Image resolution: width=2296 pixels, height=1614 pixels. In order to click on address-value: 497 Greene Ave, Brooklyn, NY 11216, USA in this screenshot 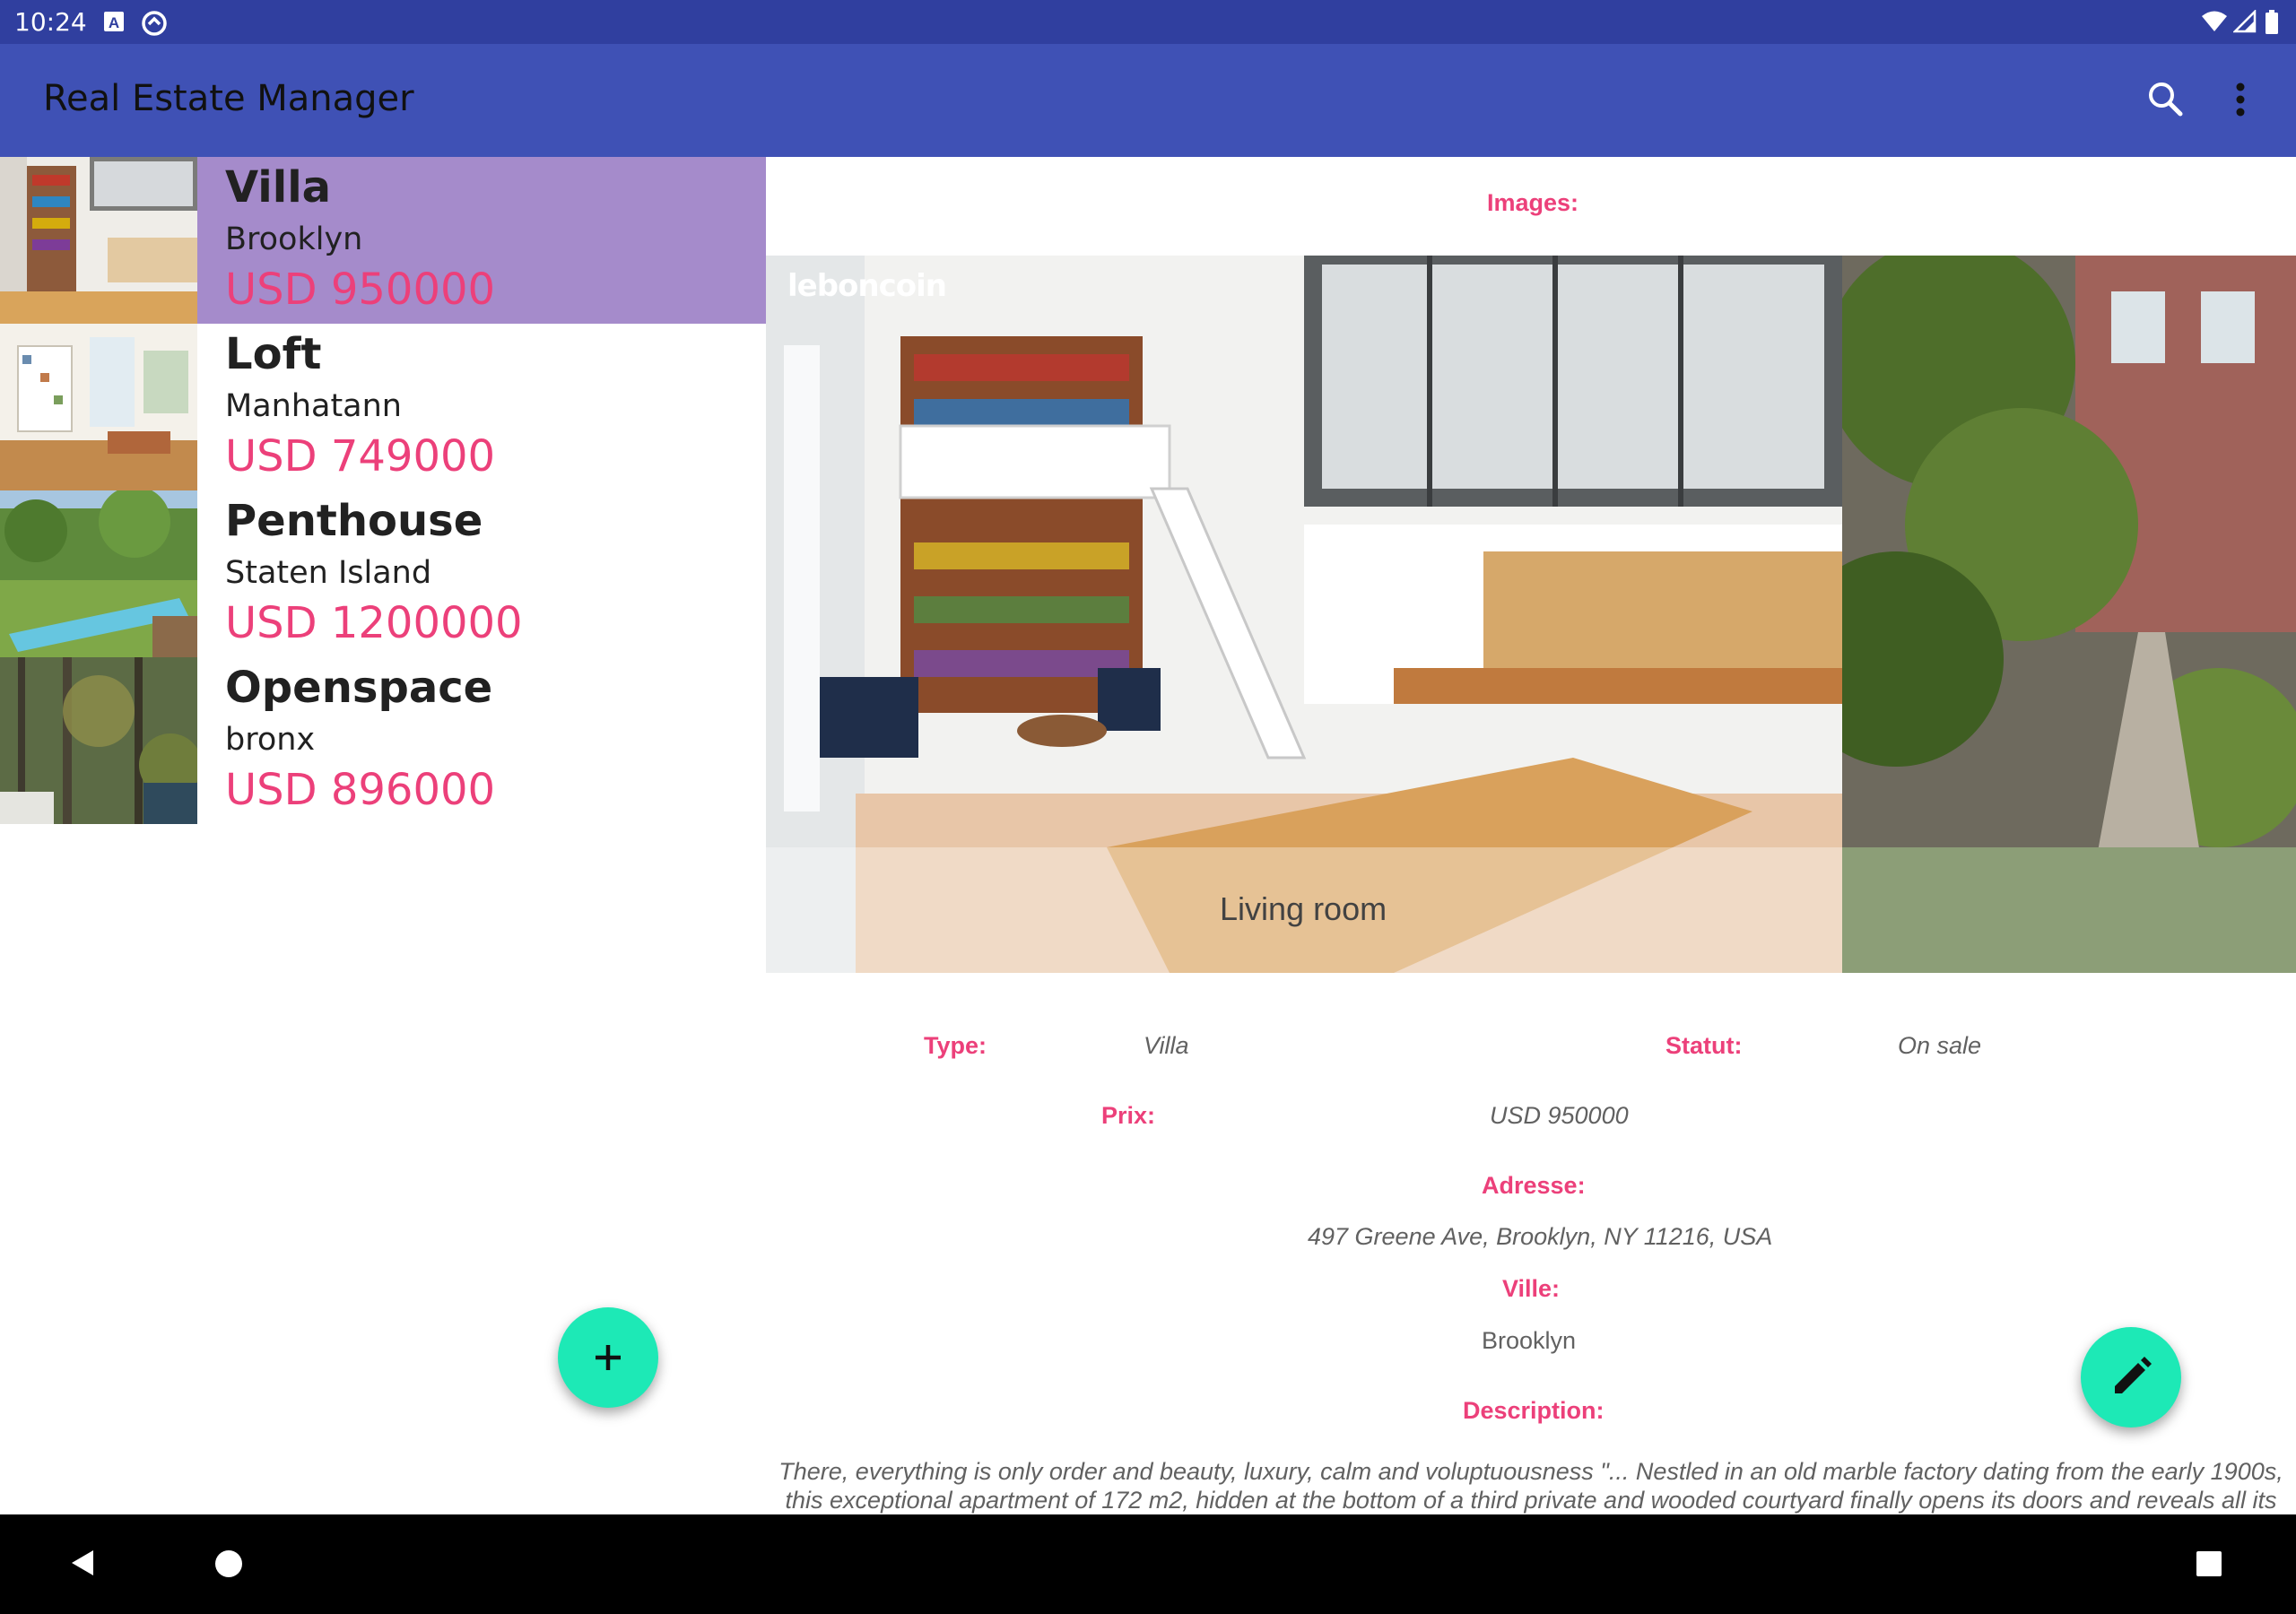, I will do `click(1540, 1236)`.